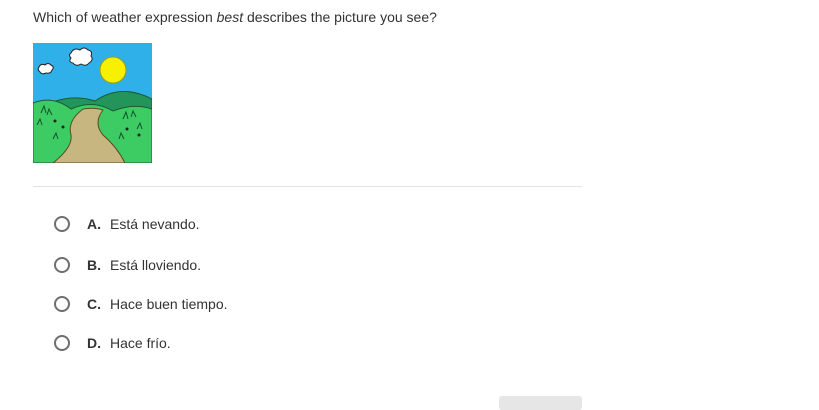 The width and height of the screenshot is (819, 410). Describe the element at coordinates (307, 186) in the screenshot. I see `divider` at that location.